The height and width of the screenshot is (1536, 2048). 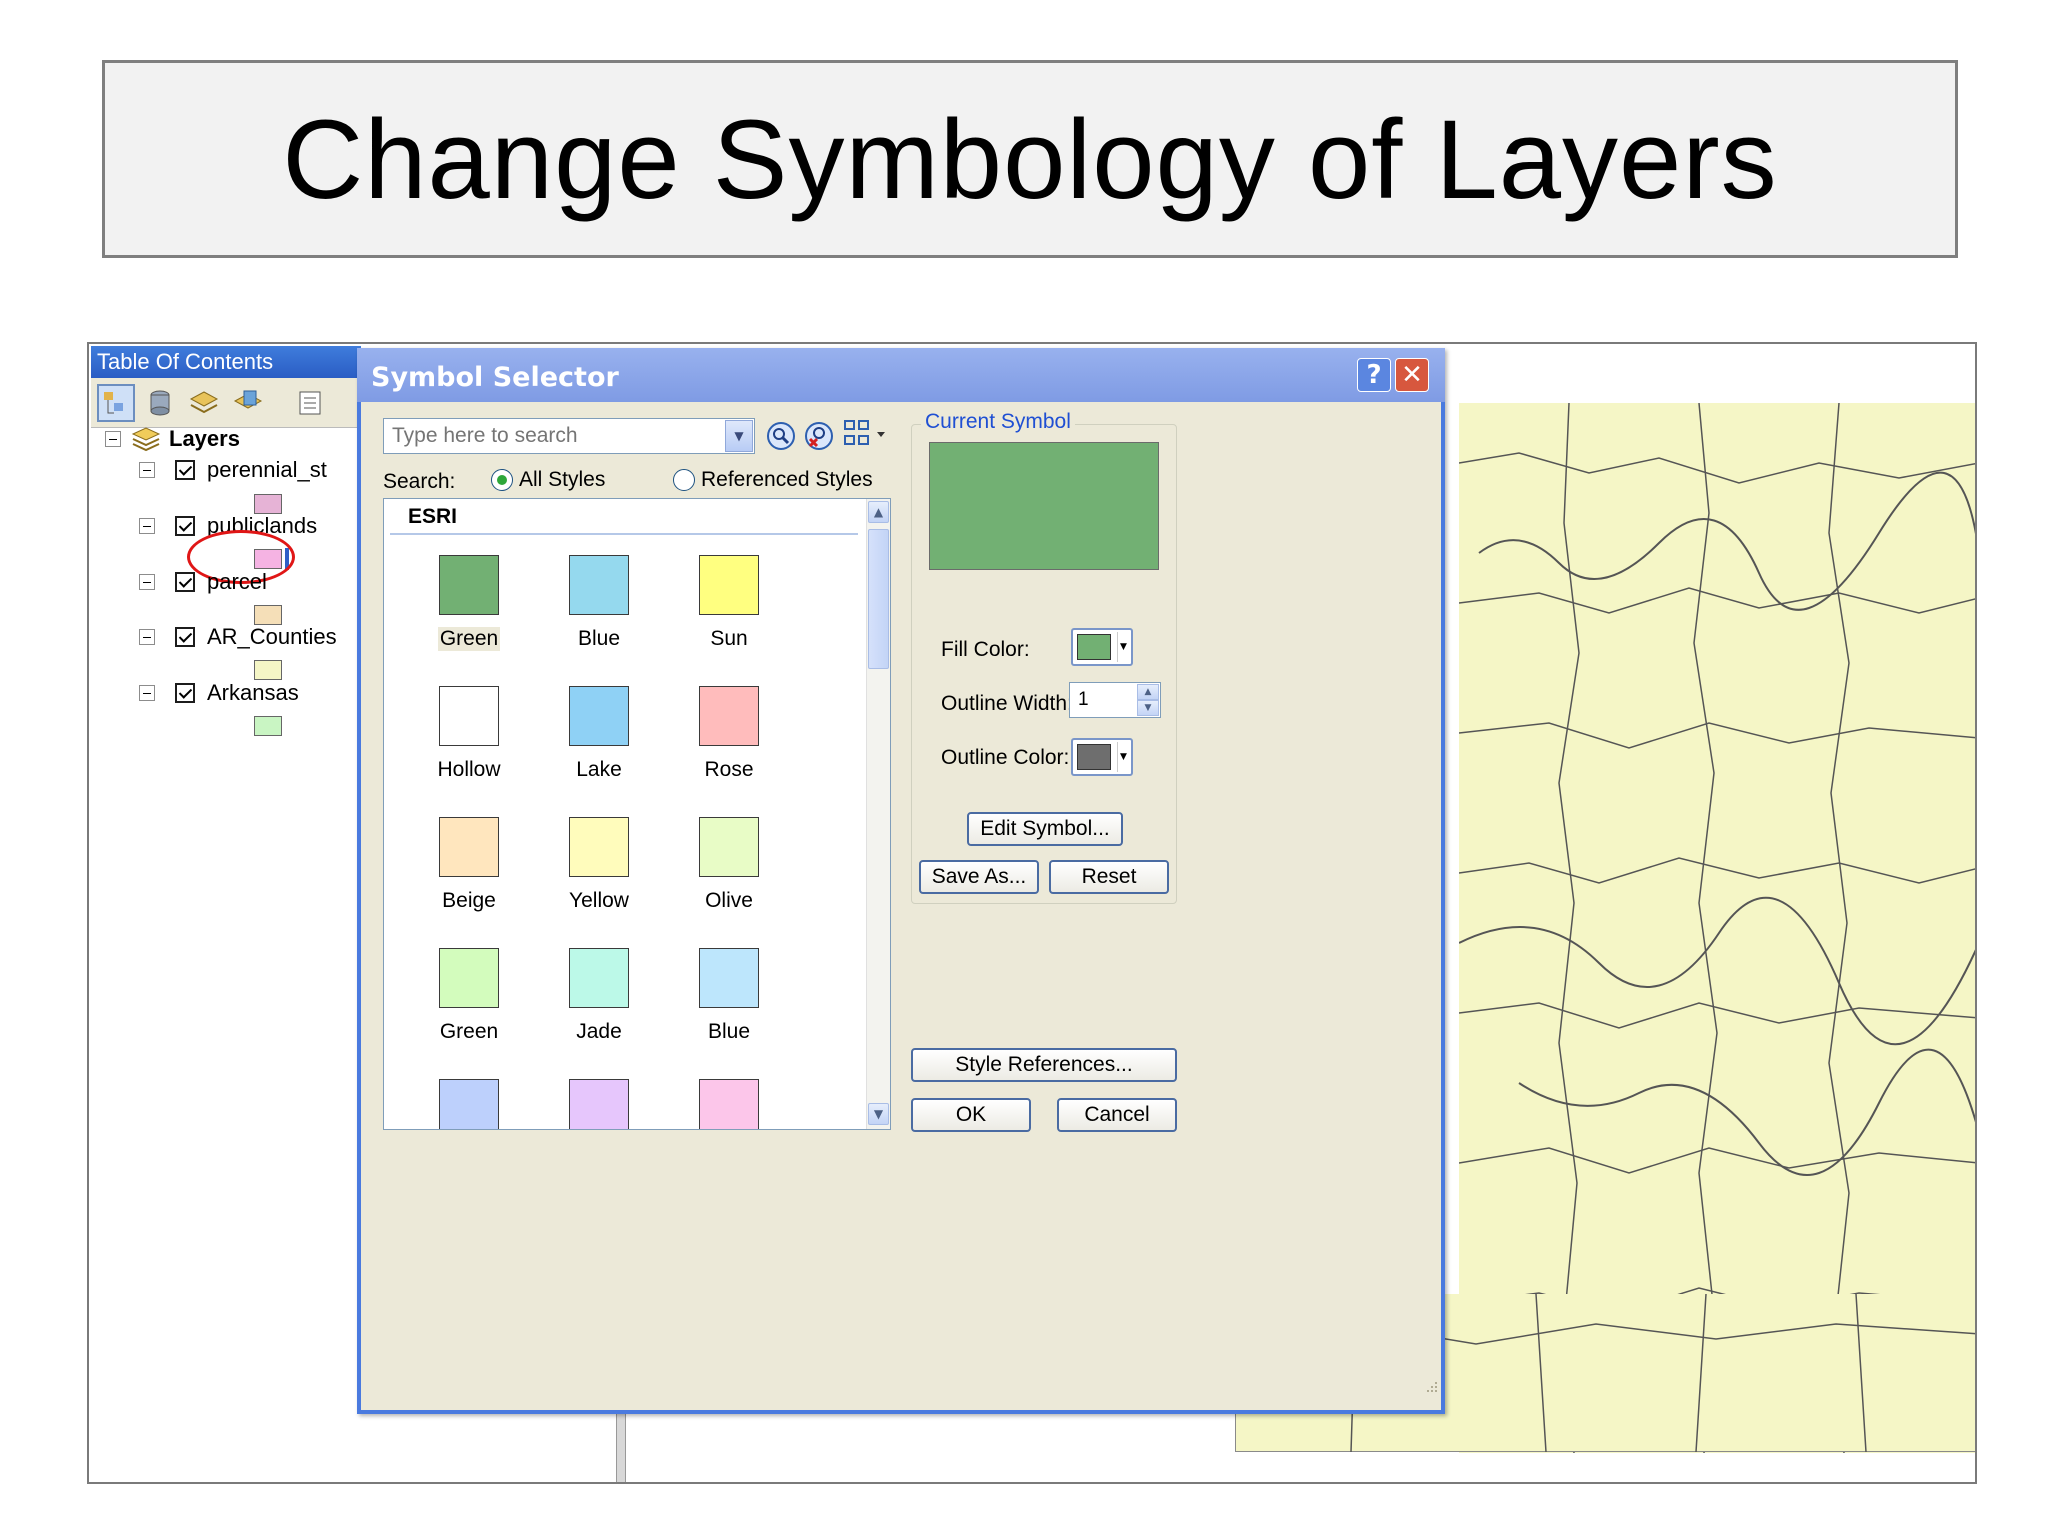 What do you see at coordinates (1044, 506) in the screenshot?
I see `current-symbol-preview` at bounding box center [1044, 506].